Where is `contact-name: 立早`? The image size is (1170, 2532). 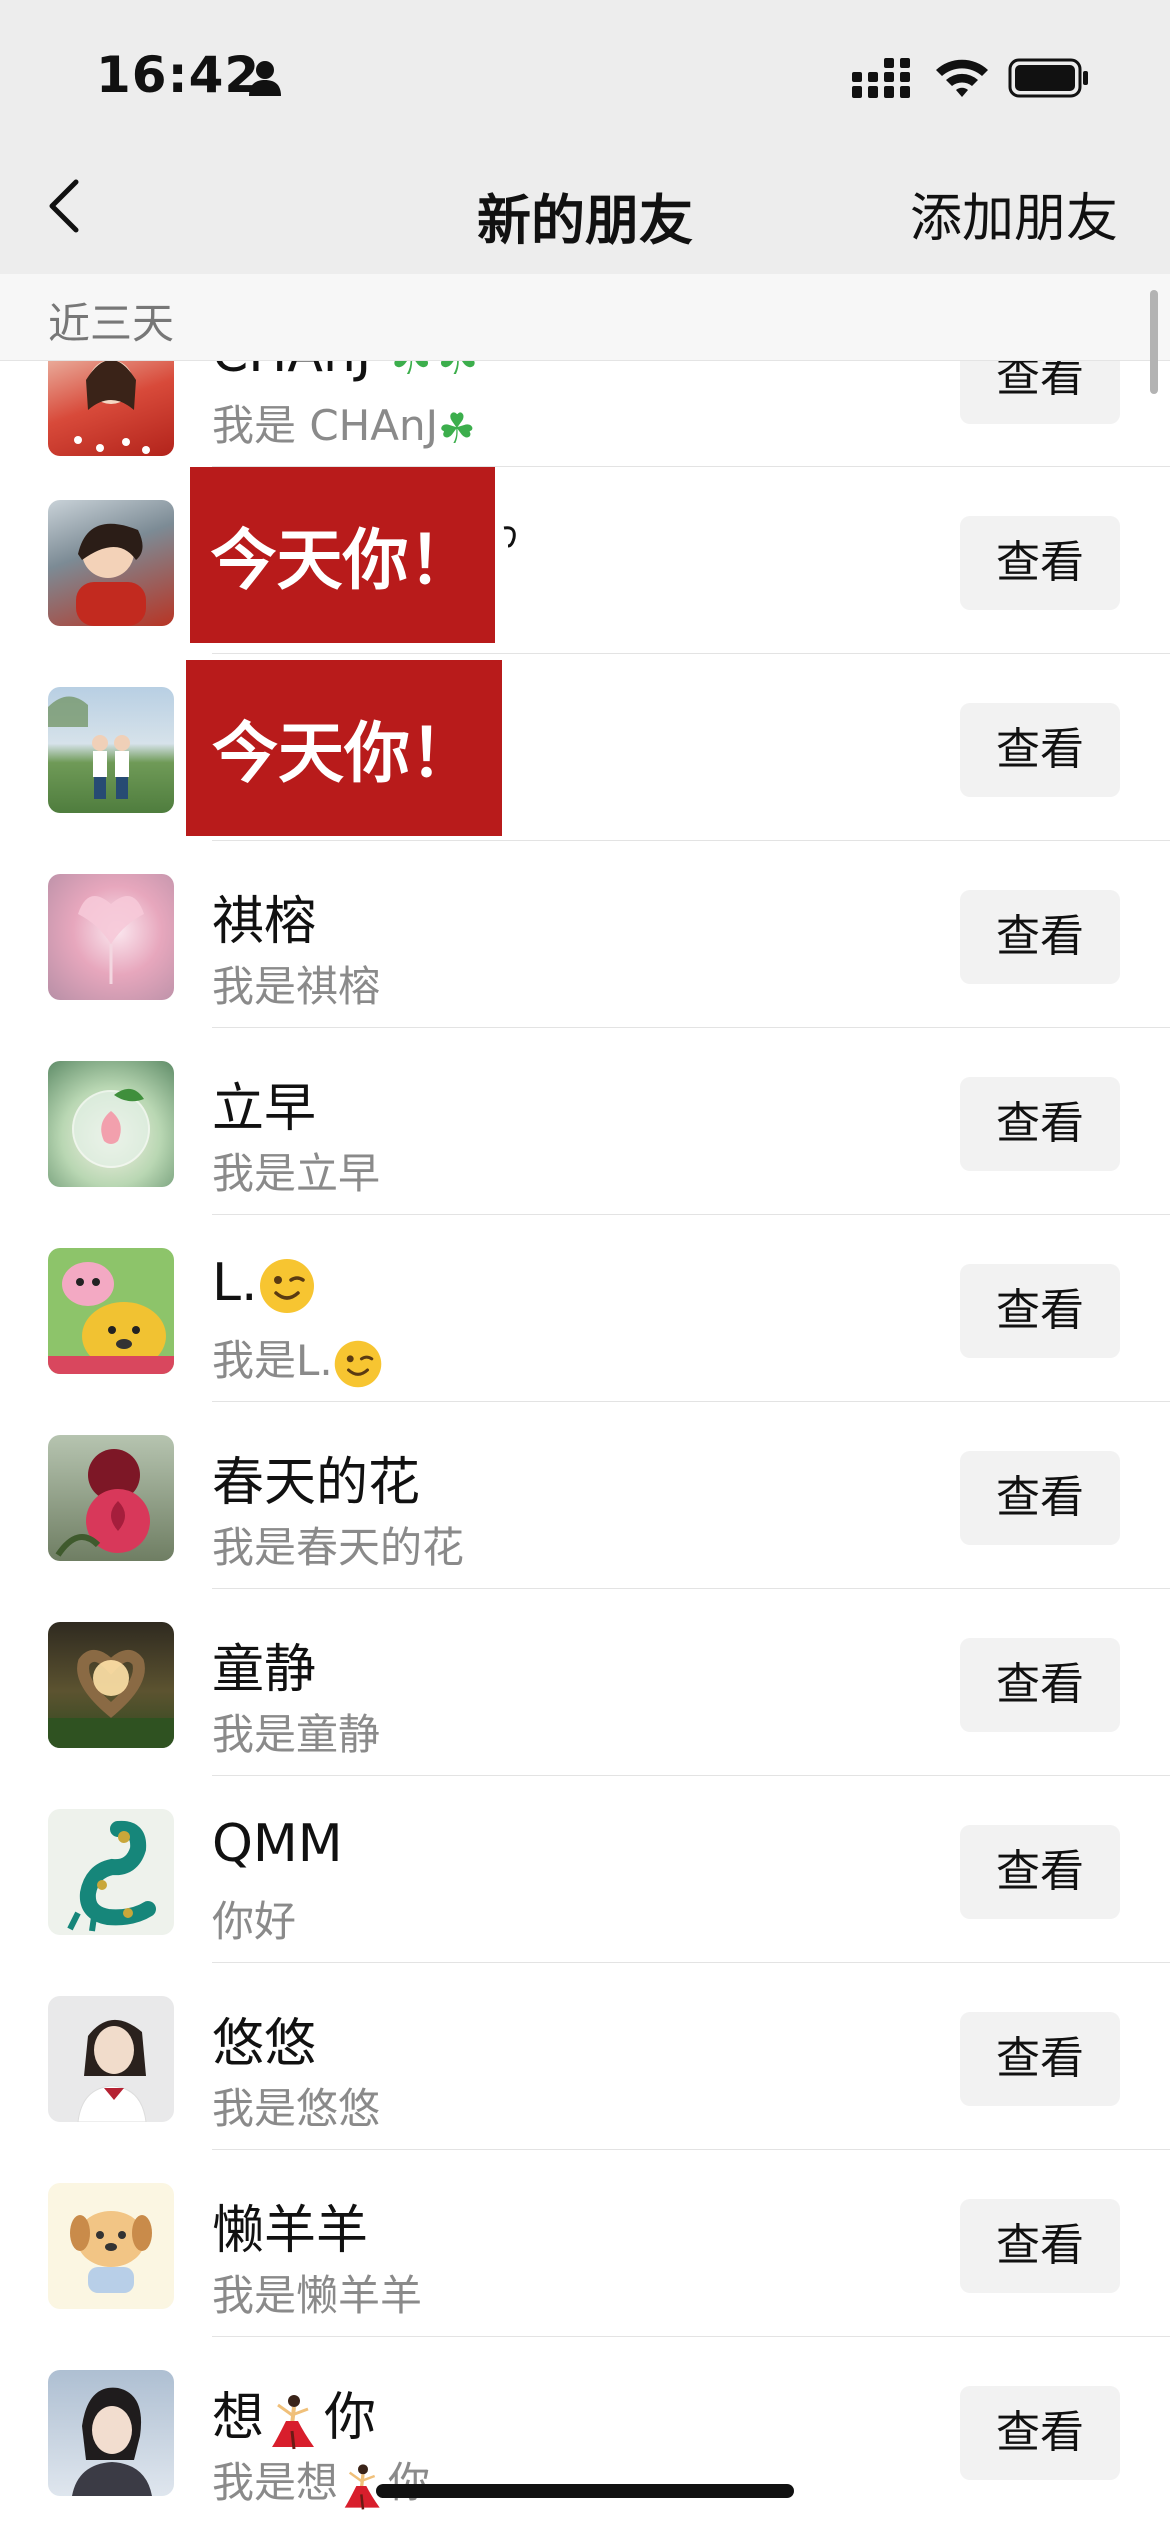 contact-name: 立早 is located at coordinates (264, 1109).